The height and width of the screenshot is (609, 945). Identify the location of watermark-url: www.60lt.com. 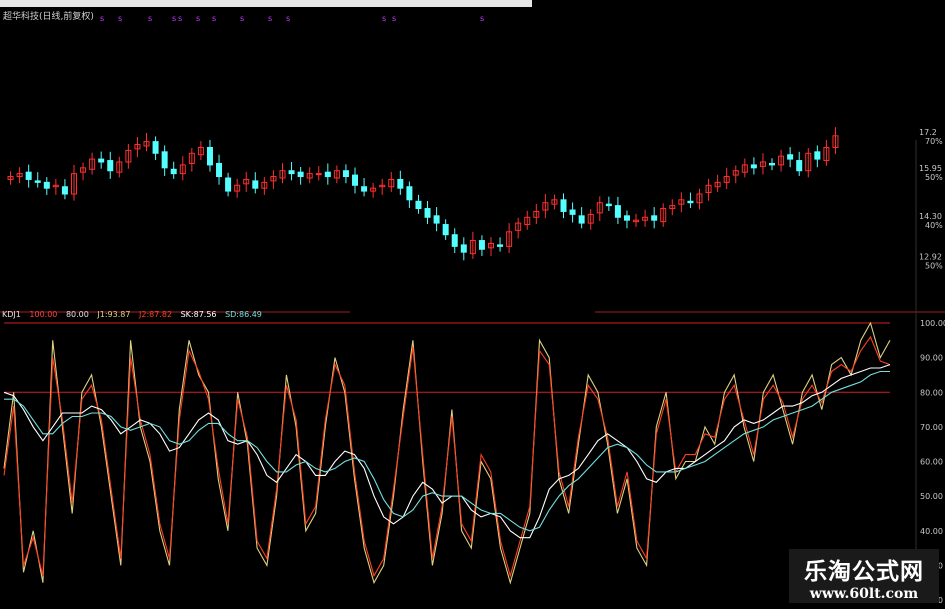
(864, 594).